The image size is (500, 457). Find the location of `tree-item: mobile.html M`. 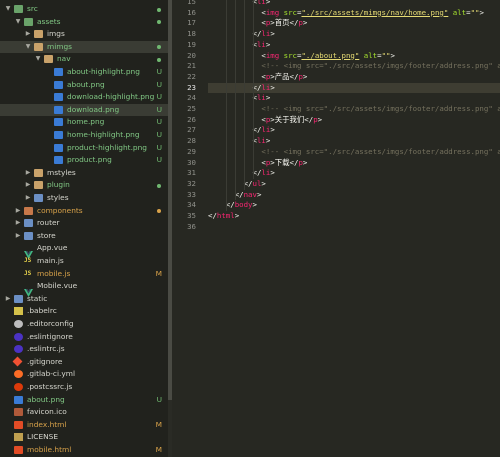

tree-item: mobile.html M is located at coordinates (84, 450).